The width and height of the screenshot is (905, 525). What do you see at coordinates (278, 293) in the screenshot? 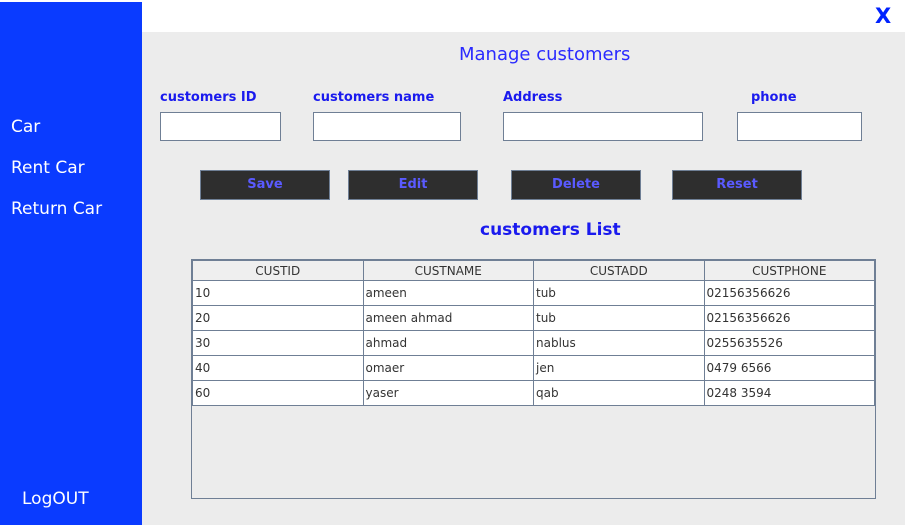
I see `table-cell: 10` at bounding box center [278, 293].